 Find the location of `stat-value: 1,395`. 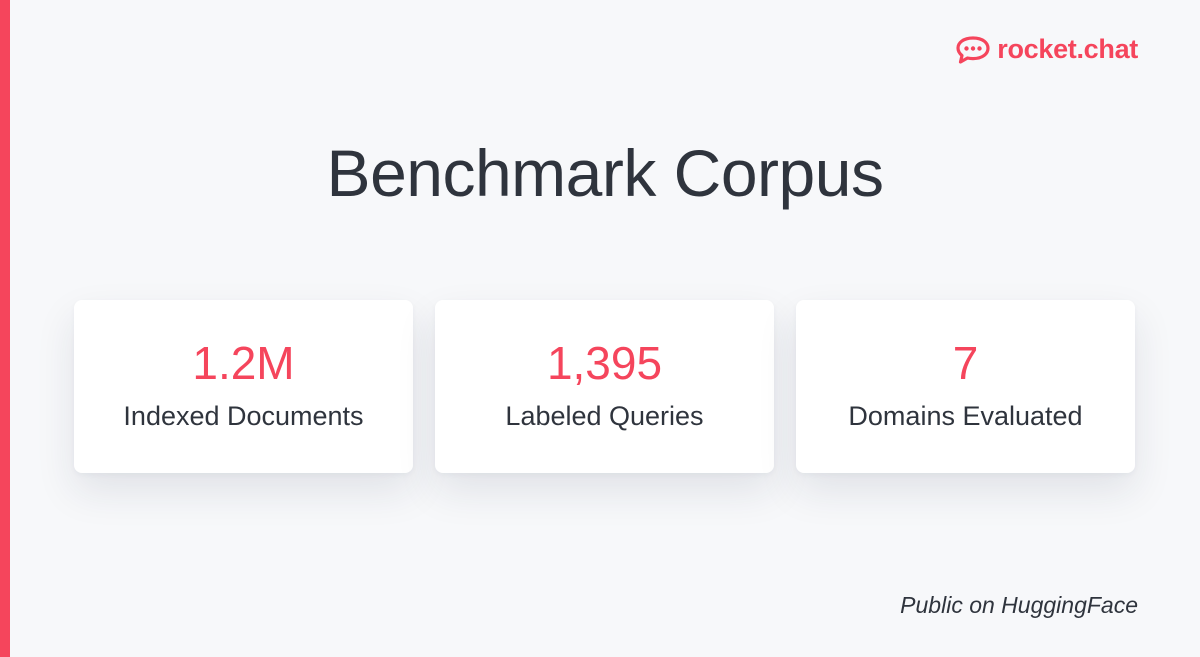

stat-value: 1,395 is located at coordinates (604, 363).